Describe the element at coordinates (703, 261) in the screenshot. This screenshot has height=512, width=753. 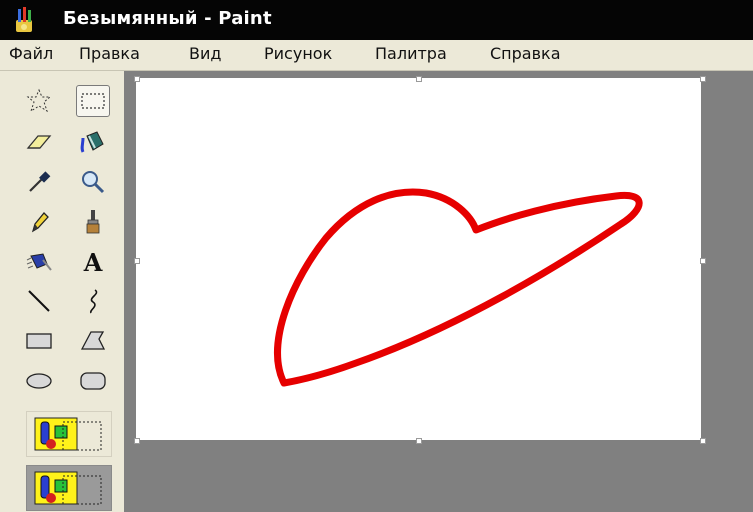
I see `resize-handle-right` at that location.